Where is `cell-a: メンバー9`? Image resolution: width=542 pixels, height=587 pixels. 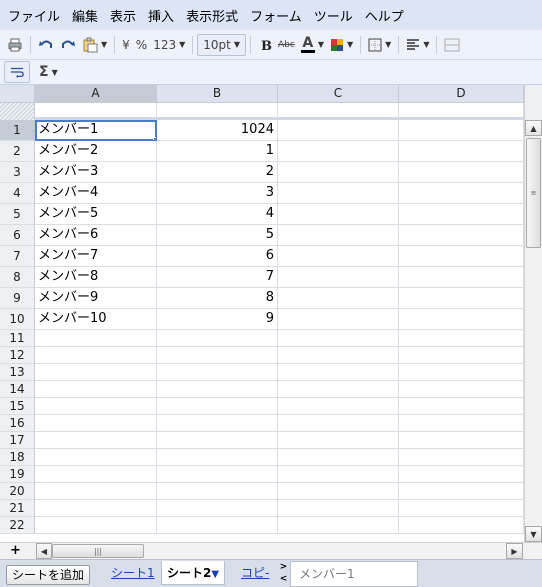
cell-a: メンバー9 is located at coordinates (96, 298).